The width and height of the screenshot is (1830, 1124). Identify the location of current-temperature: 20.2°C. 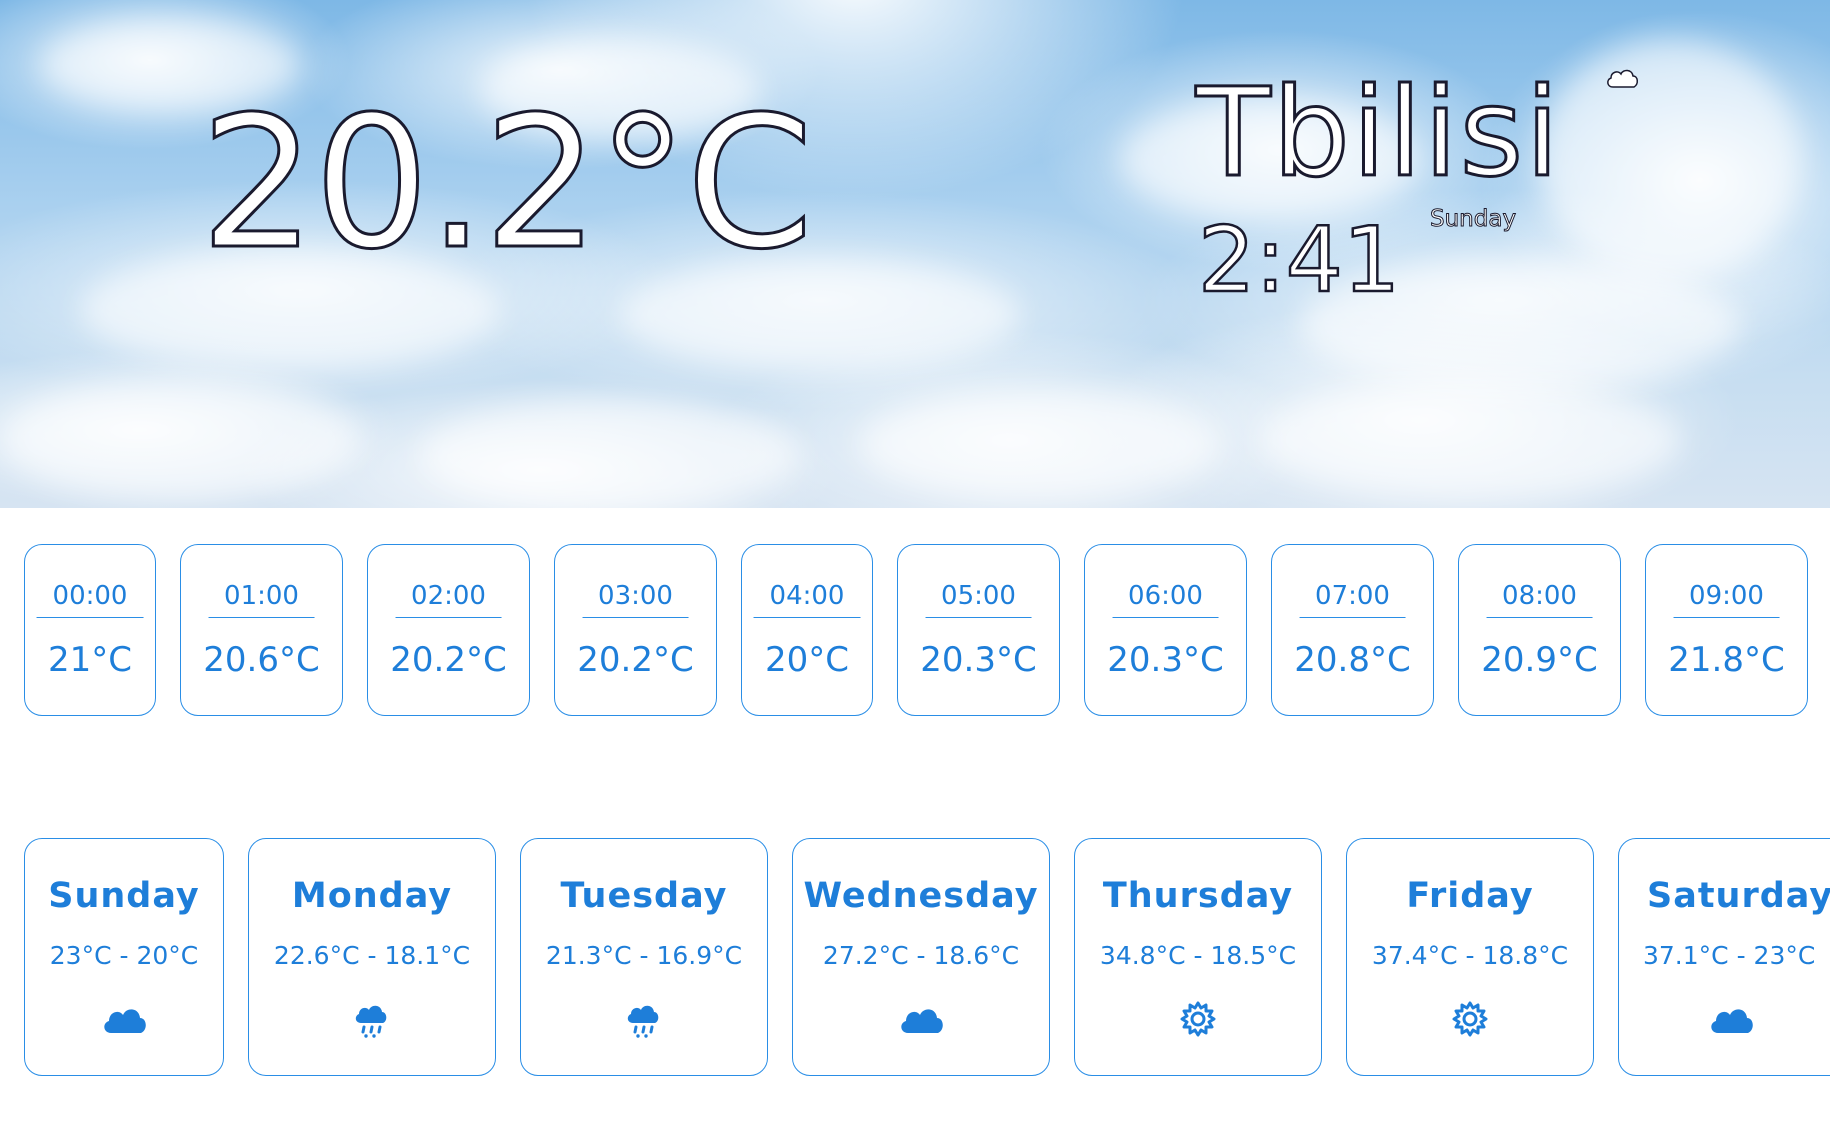
(506, 183).